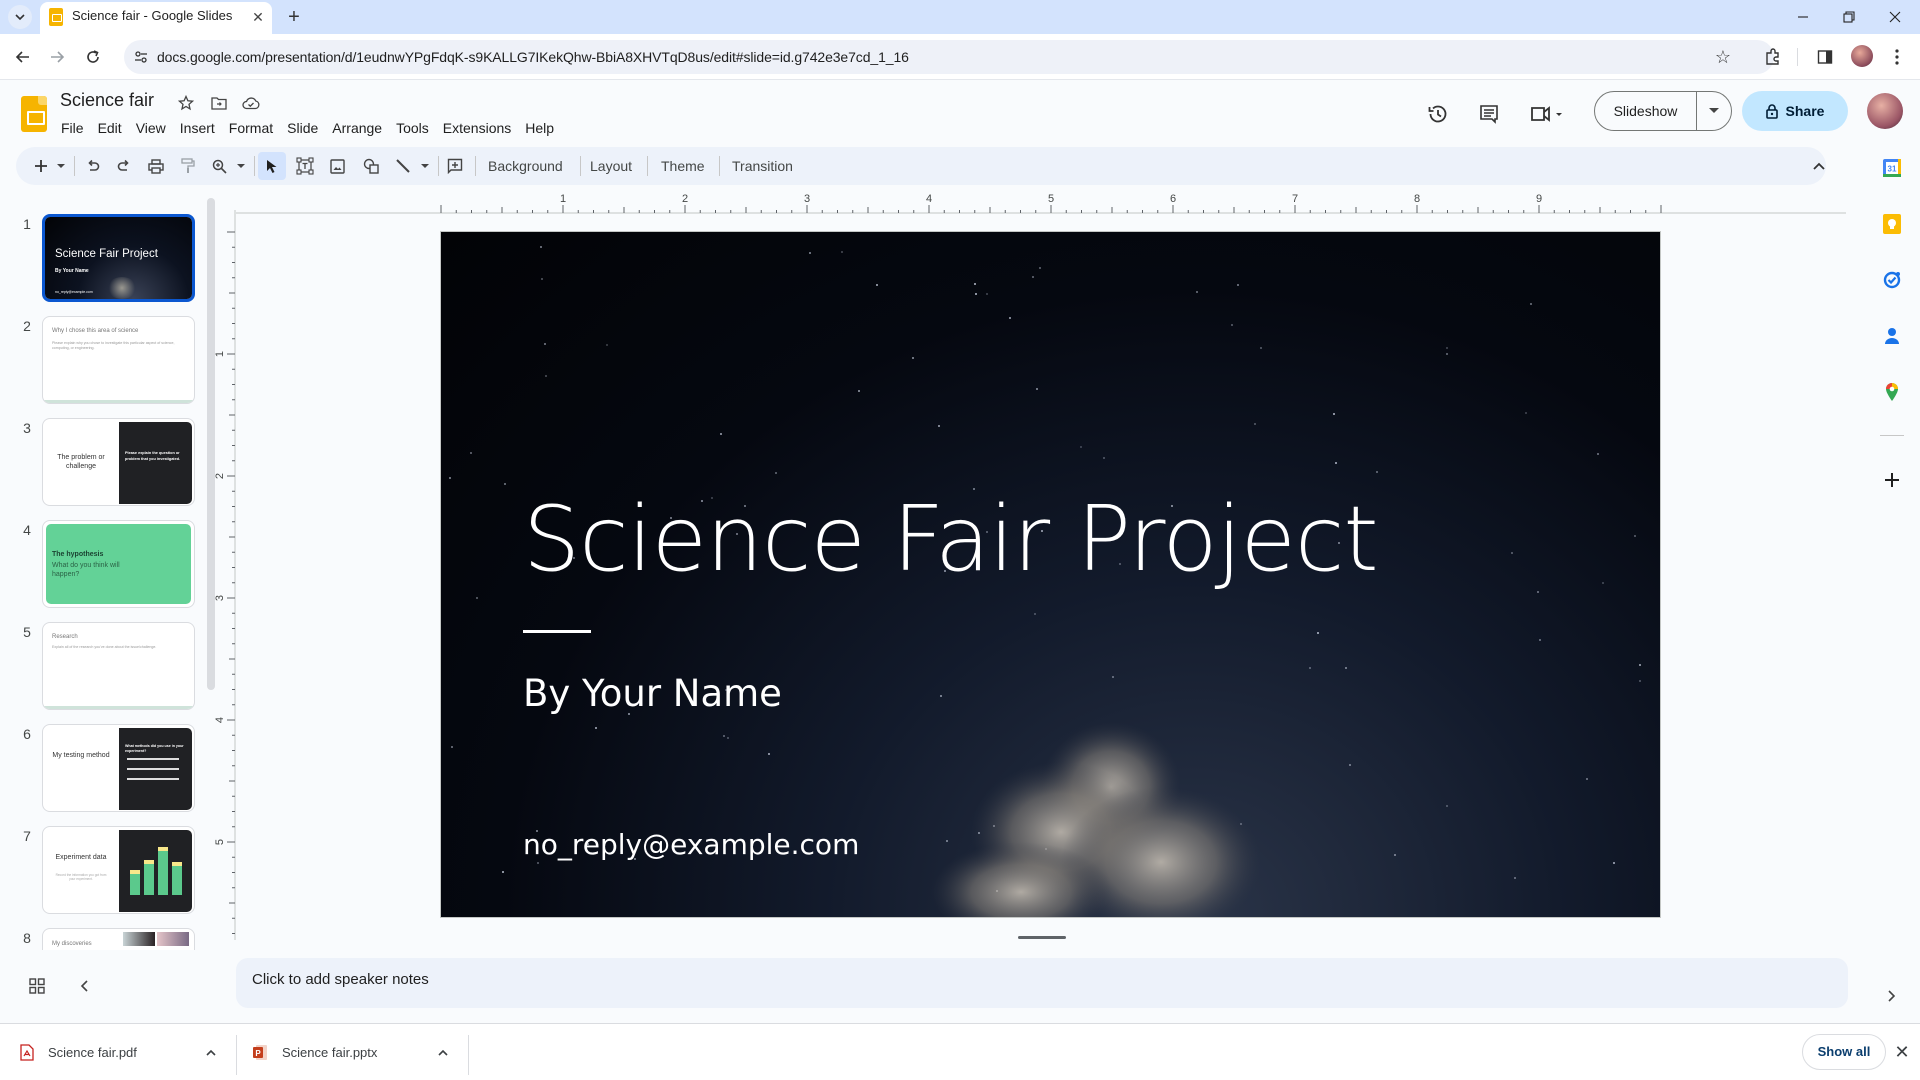 This screenshot has width=1920, height=1080. What do you see at coordinates (1892, 392) in the screenshot?
I see `maps-app-button` at bounding box center [1892, 392].